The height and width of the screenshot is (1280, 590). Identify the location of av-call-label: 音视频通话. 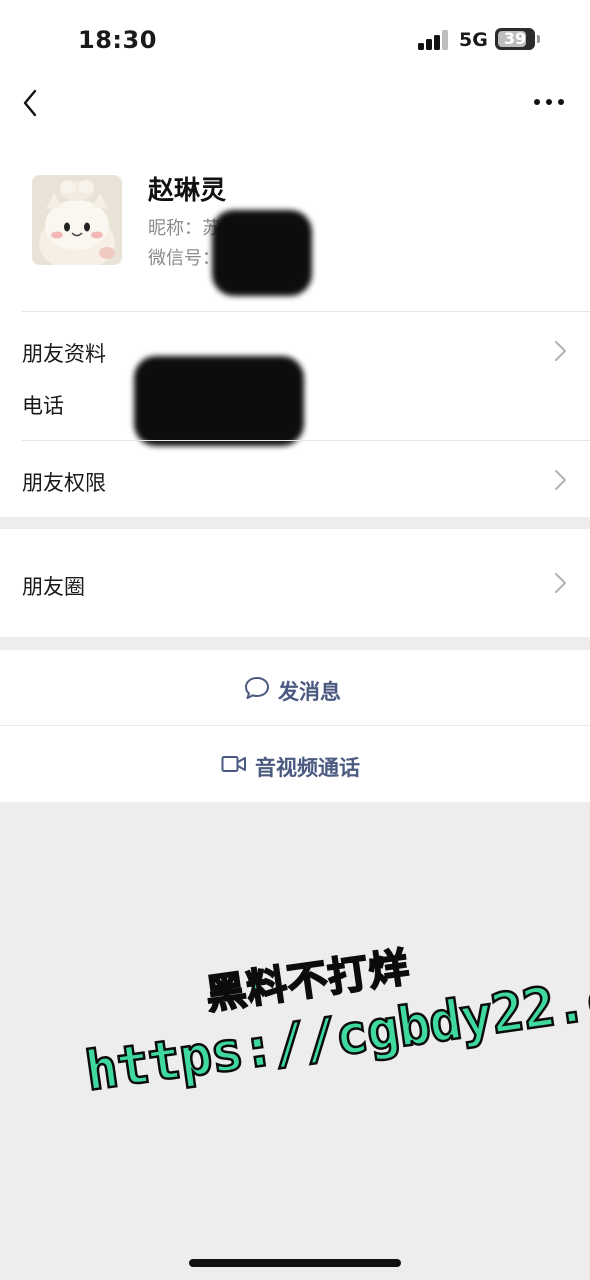
(307, 768).